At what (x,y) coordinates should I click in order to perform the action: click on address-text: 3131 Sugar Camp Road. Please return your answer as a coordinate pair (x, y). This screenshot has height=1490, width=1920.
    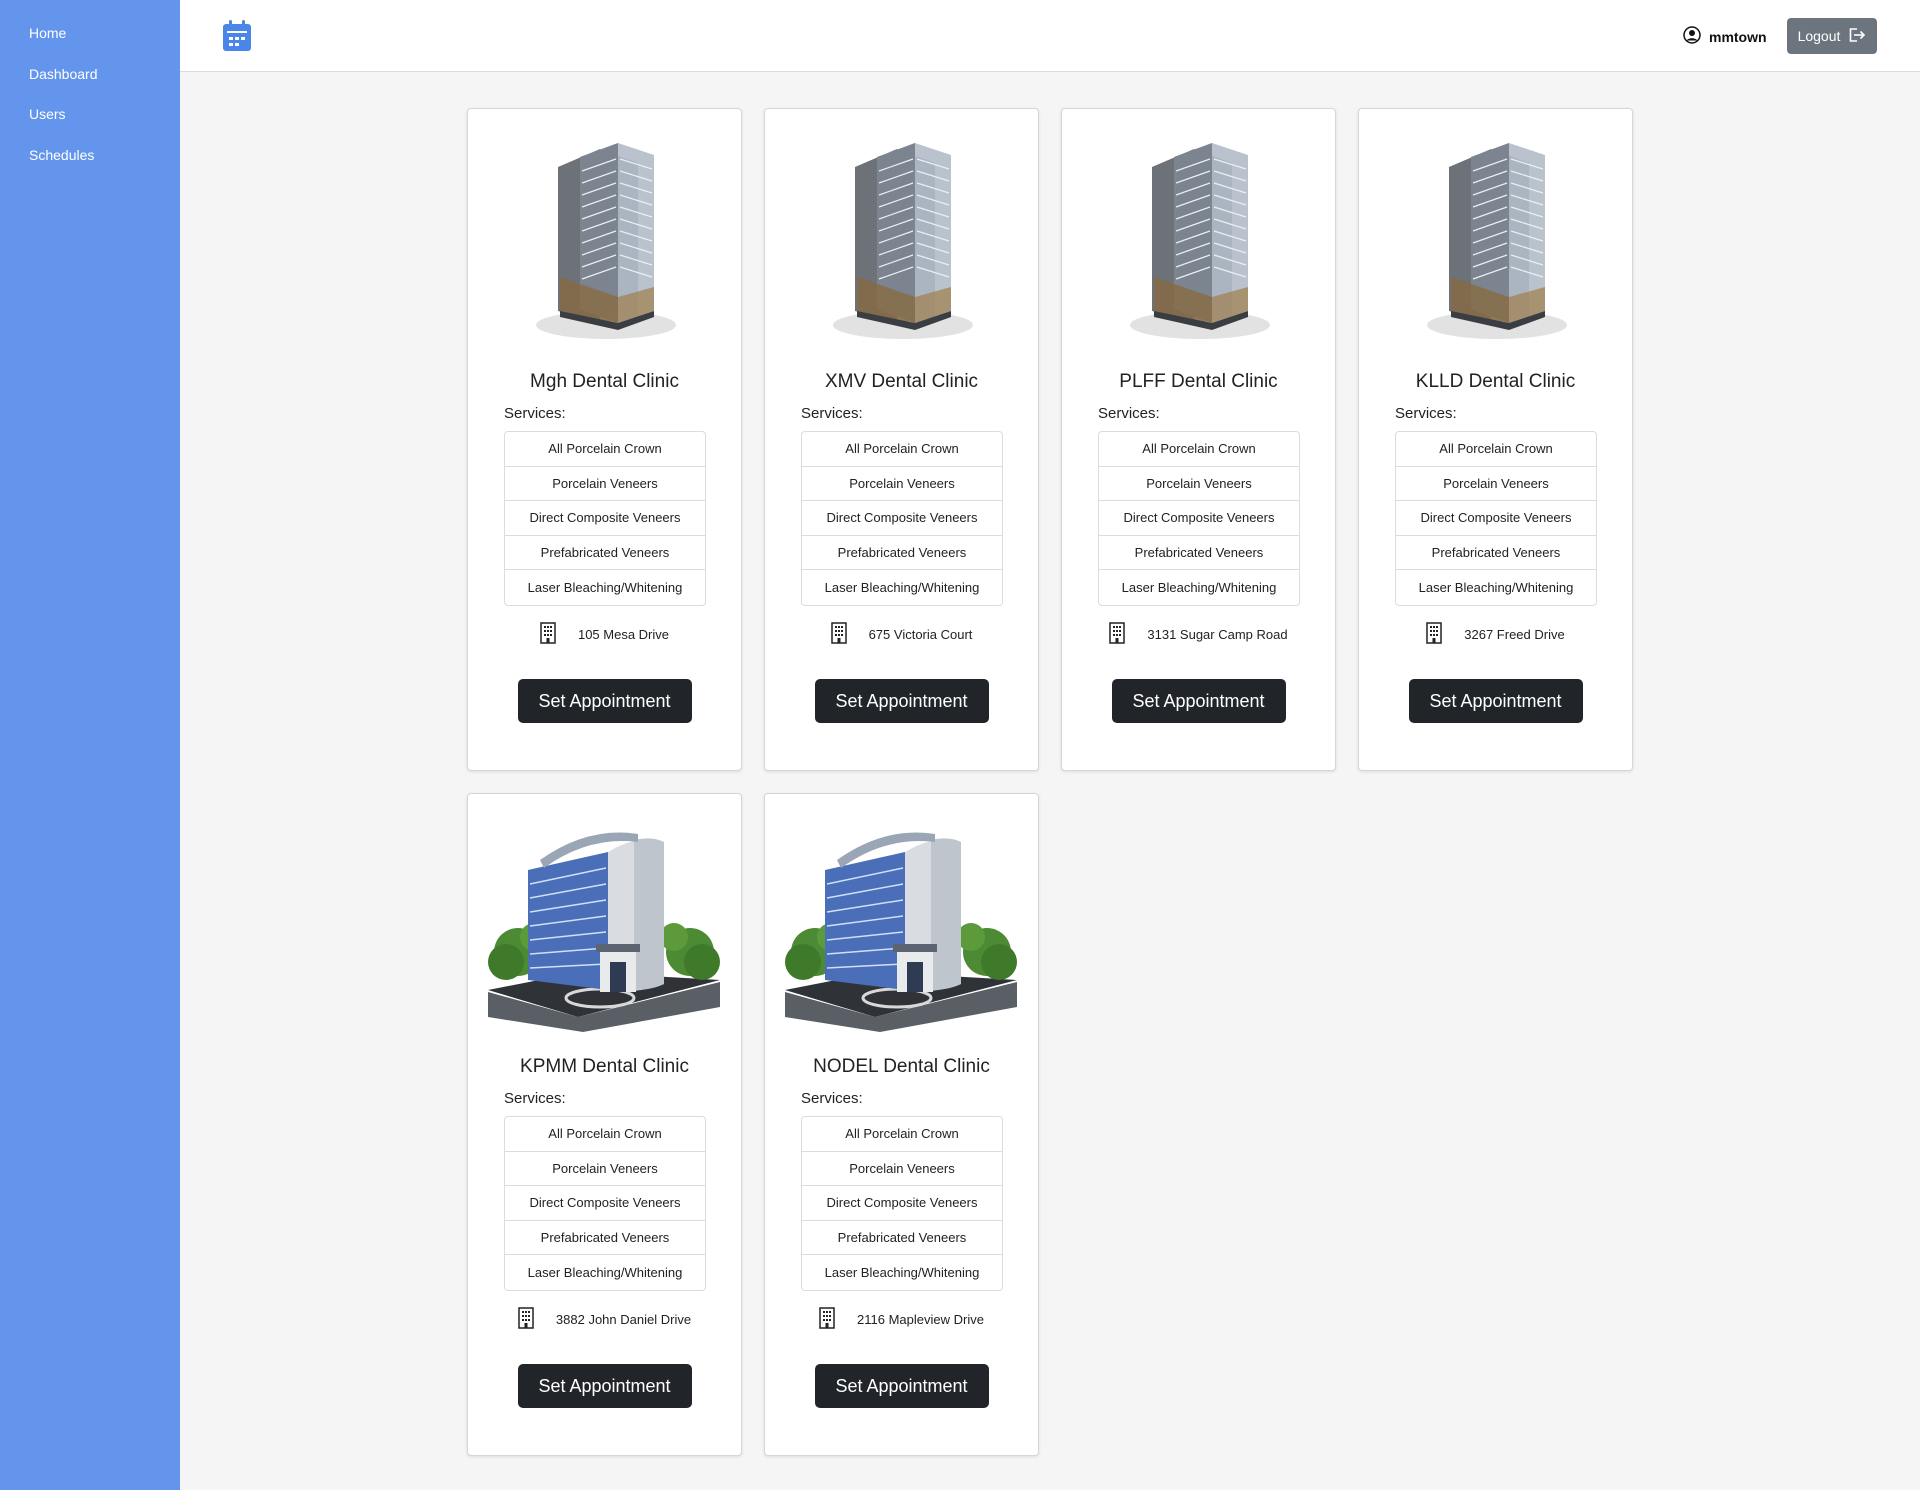
    Looking at the image, I should click on (1217, 634).